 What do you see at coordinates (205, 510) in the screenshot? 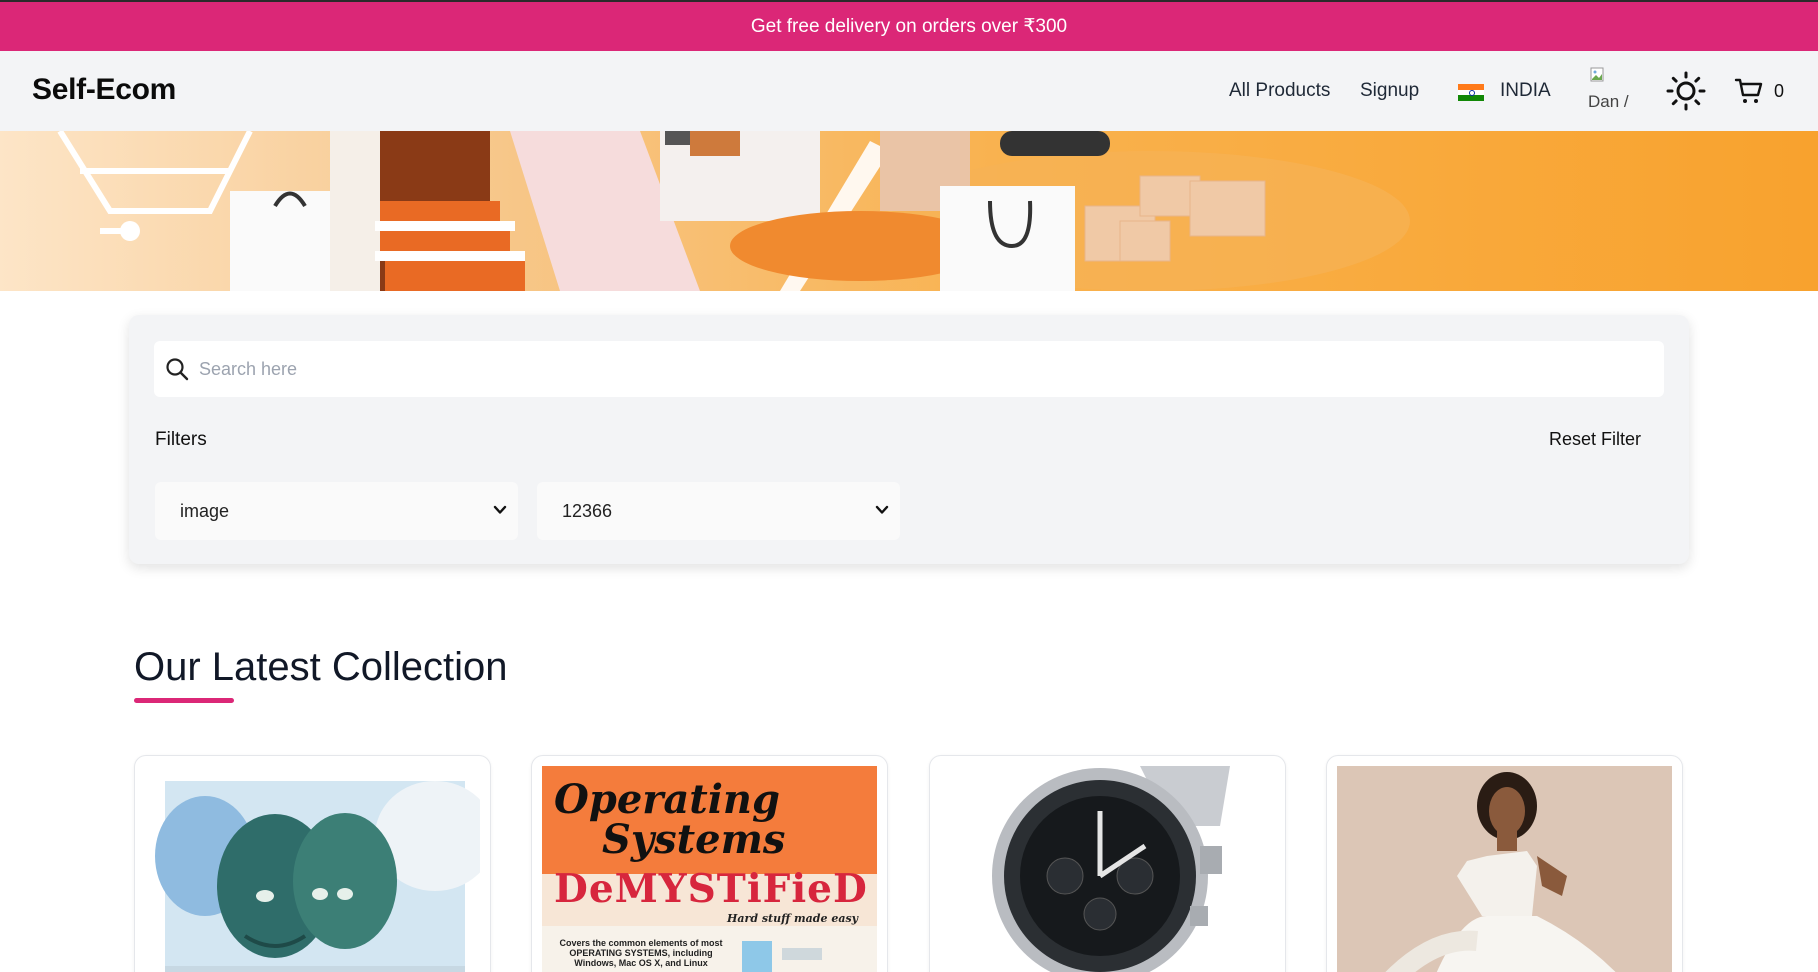
I see `category-filter-value: image` at bounding box center [205, 510].